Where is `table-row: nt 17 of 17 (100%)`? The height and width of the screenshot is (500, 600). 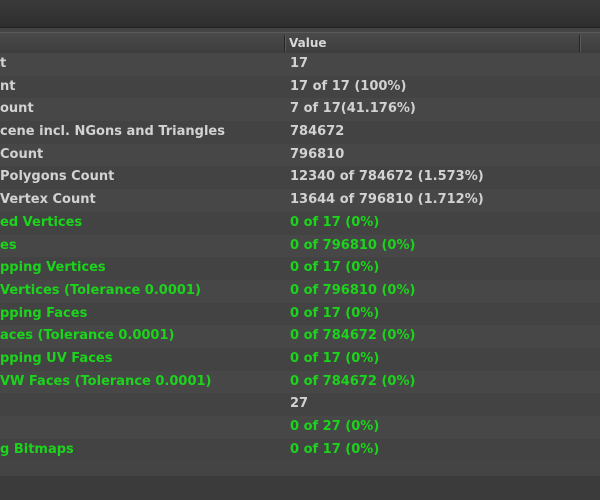
table-row: nt 17 of 17 (100%) is located at coordinates (300, 87).